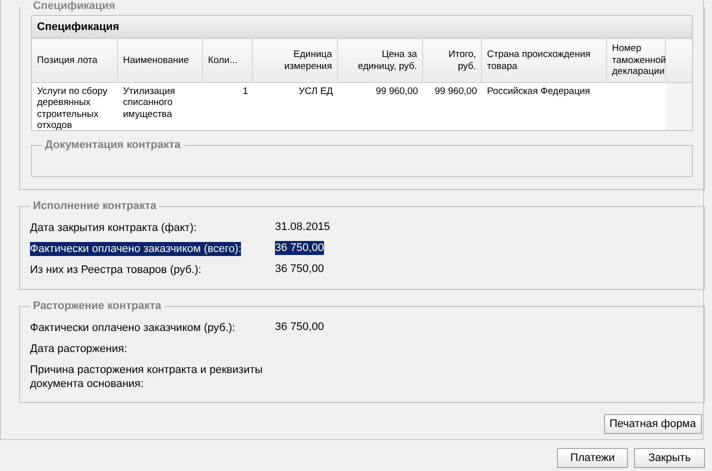 This screenshot has height=471, width=712. Describe the element at coordinates (452, 61) in the screenshot. I see `column-header: Итого, руб.` at that location.